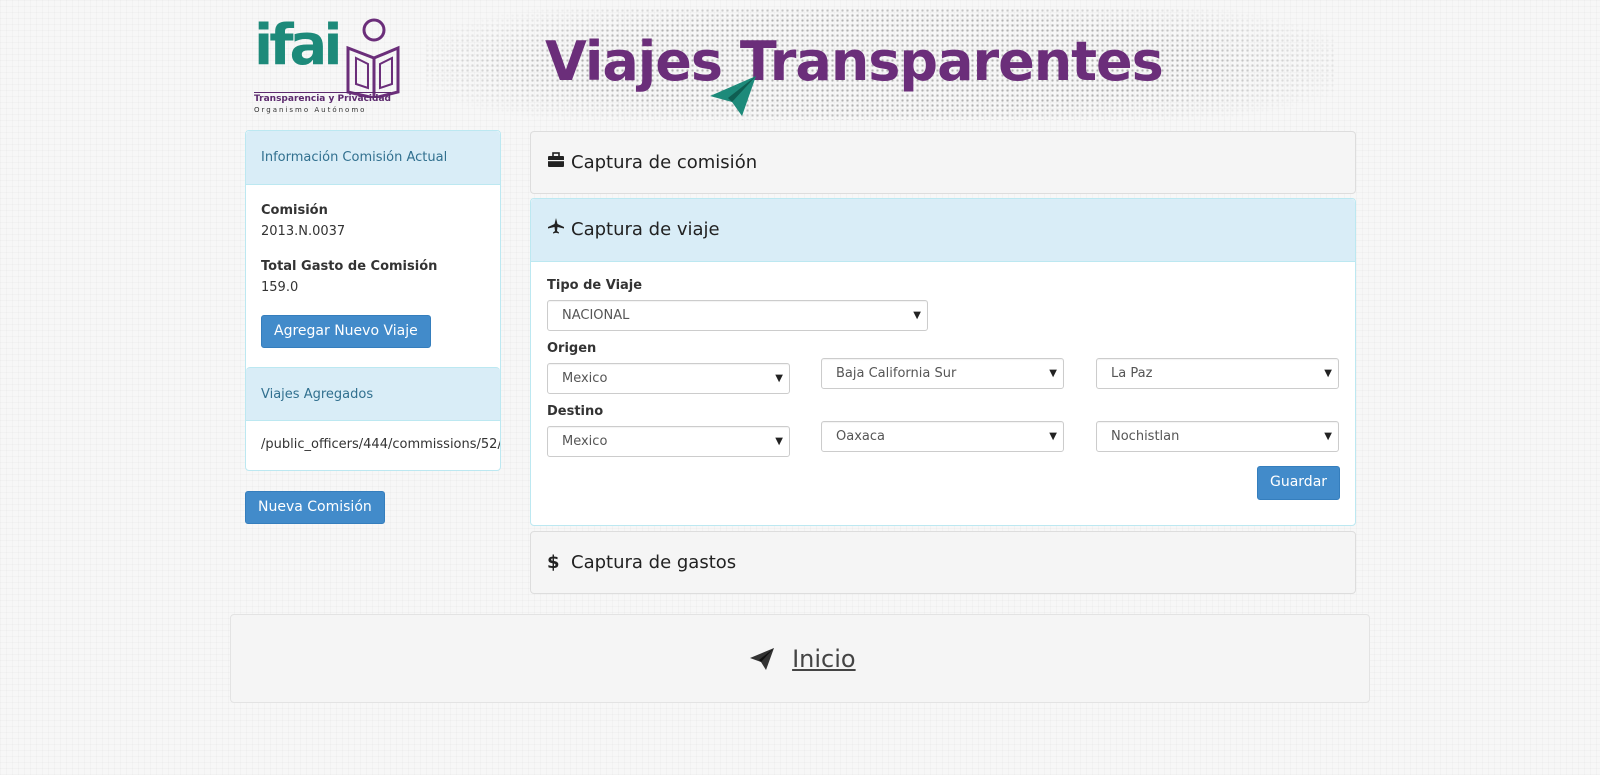  What do you see at coordinates (315, 507) in the screenshot?
I see `new-commission-button: Nueva Comisión` at bounding box center [315, 507].